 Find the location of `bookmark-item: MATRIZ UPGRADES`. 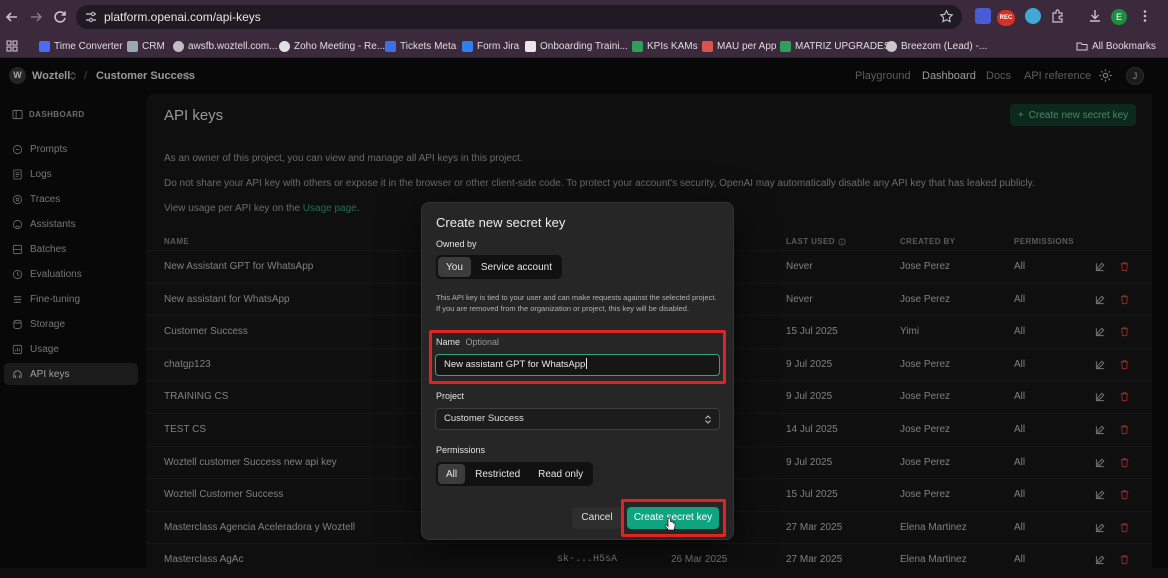

bookmark-item: MATRIZ UPGRADES is located at coordinates (835, 46).